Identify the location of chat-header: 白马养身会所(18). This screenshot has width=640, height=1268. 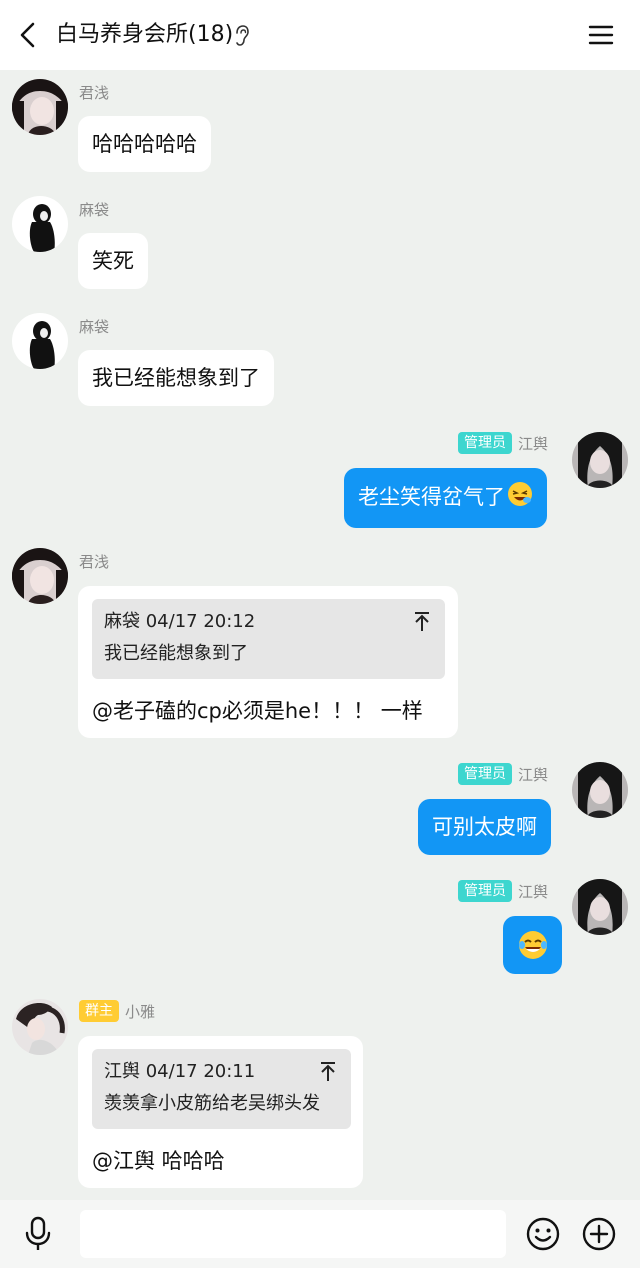
(320, 35).